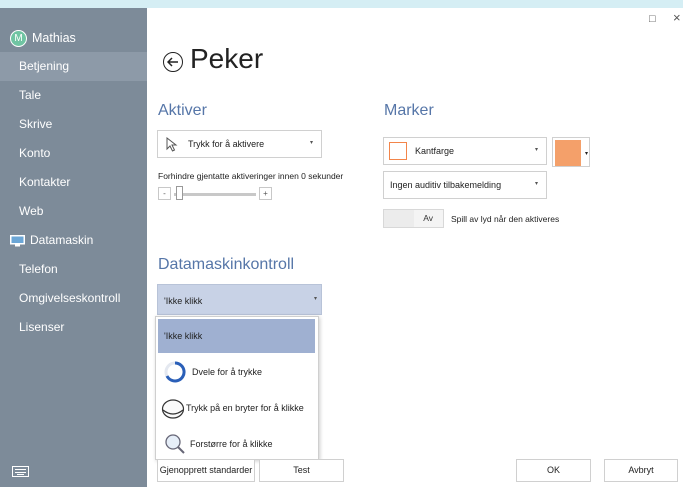  Describe the element at coordinates (399, 218) in the screenshot. I see `toggle-knob` at that location.